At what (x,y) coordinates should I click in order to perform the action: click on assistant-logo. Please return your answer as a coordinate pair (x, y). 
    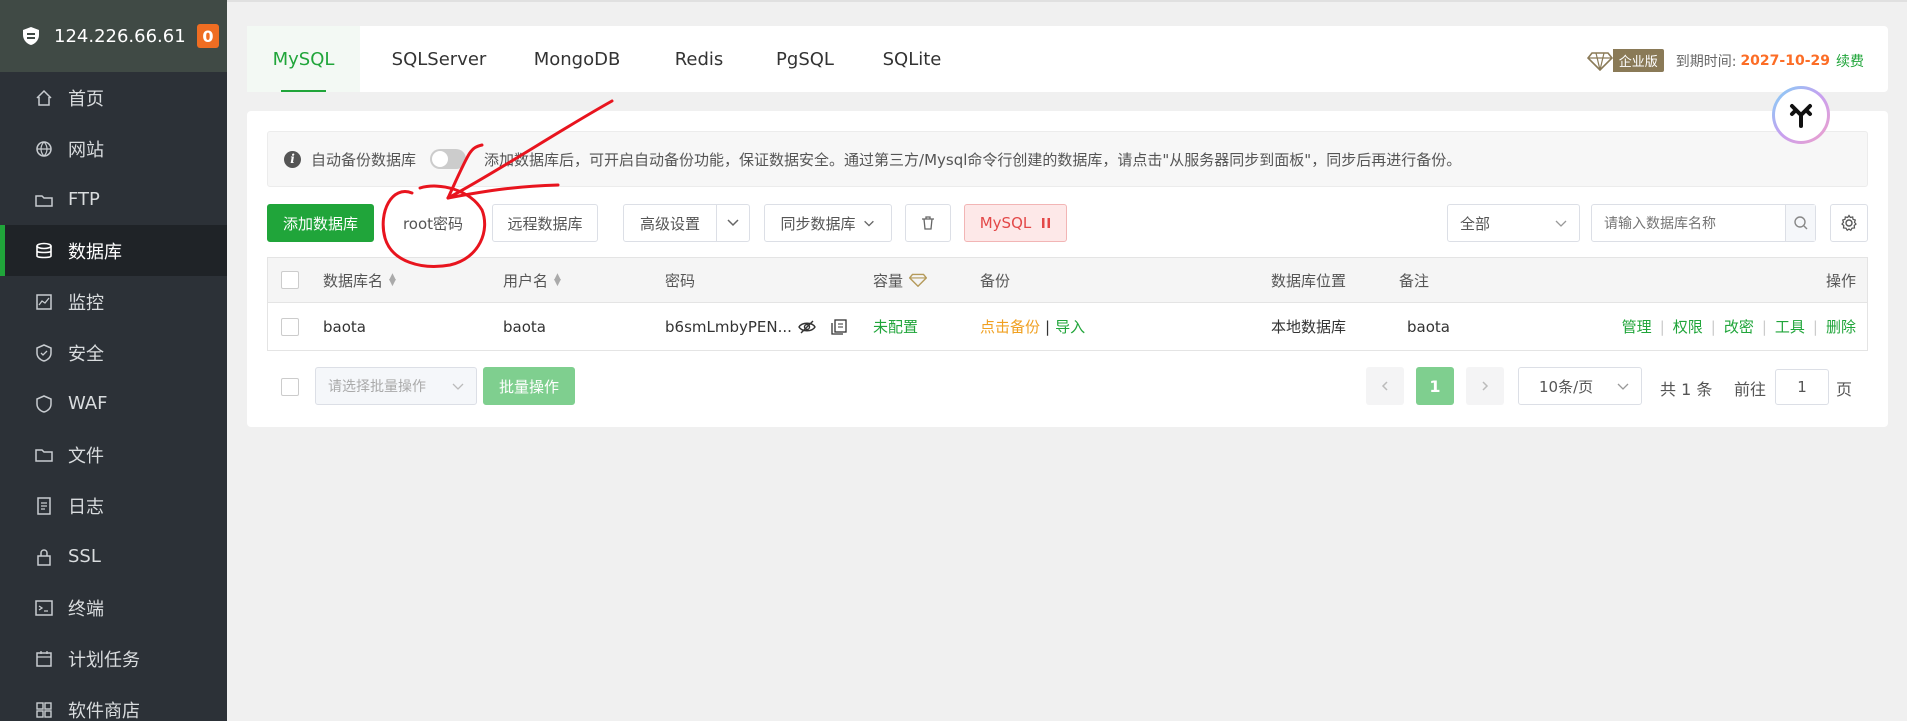
    Looking at the image, I should click on (1801, 115).